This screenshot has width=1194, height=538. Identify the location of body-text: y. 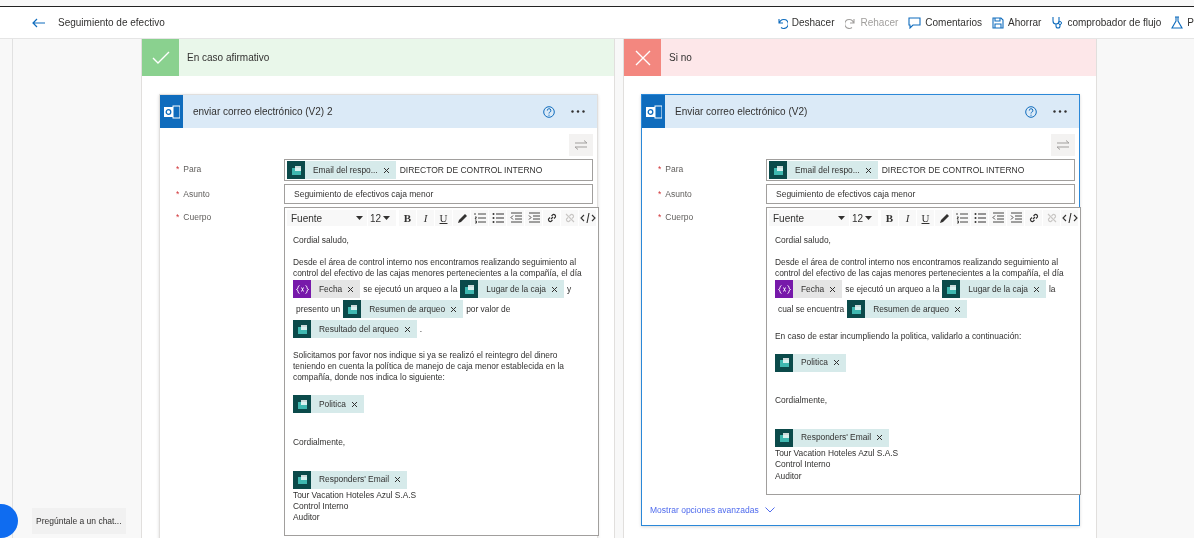
(569, 289).